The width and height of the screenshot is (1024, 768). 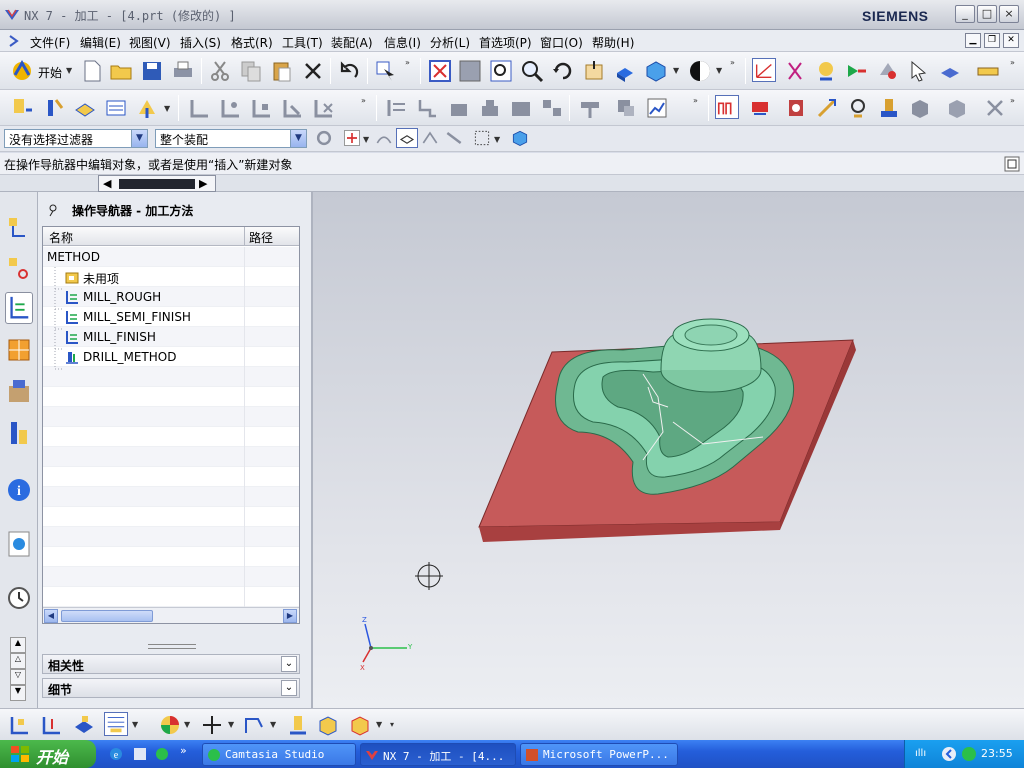 I want to click on geometry-view-icon, so click(x=262, y=108).